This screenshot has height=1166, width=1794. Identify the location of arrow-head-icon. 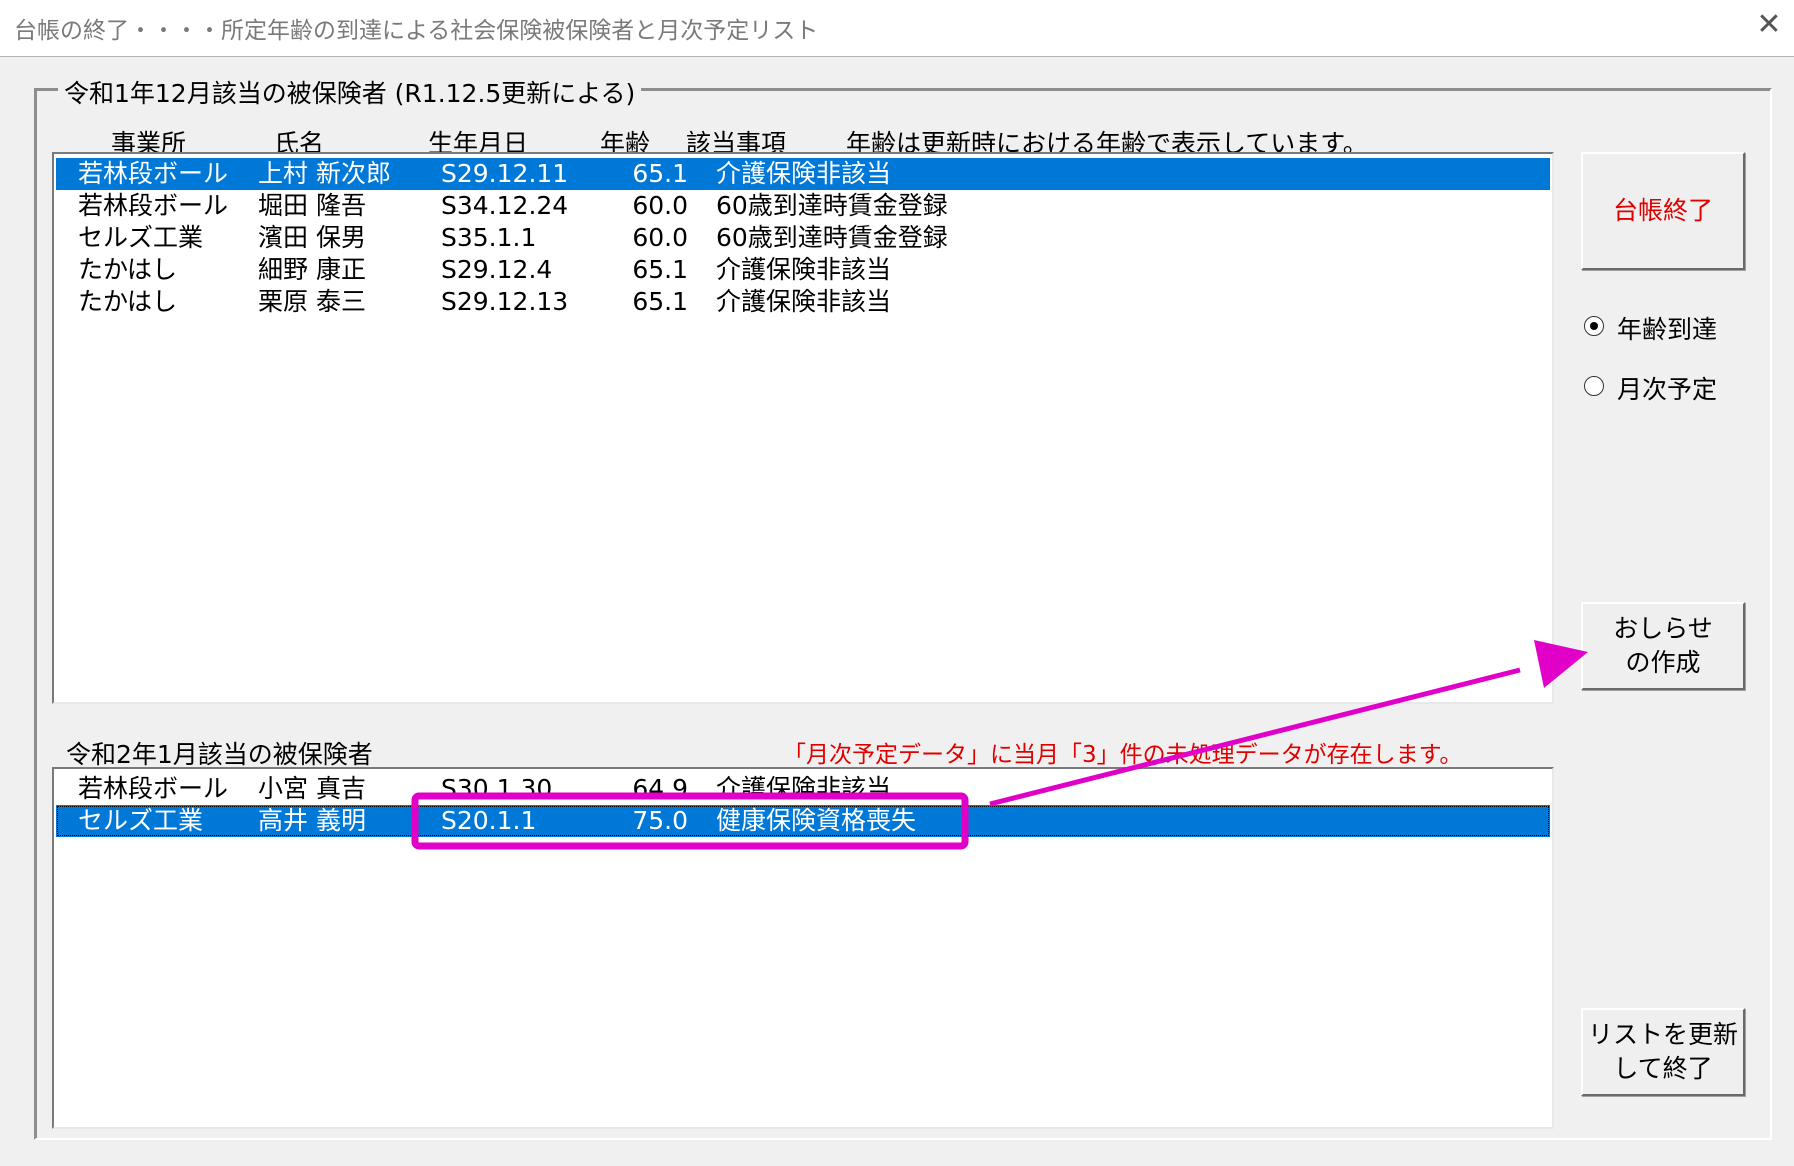
(1561, 664).